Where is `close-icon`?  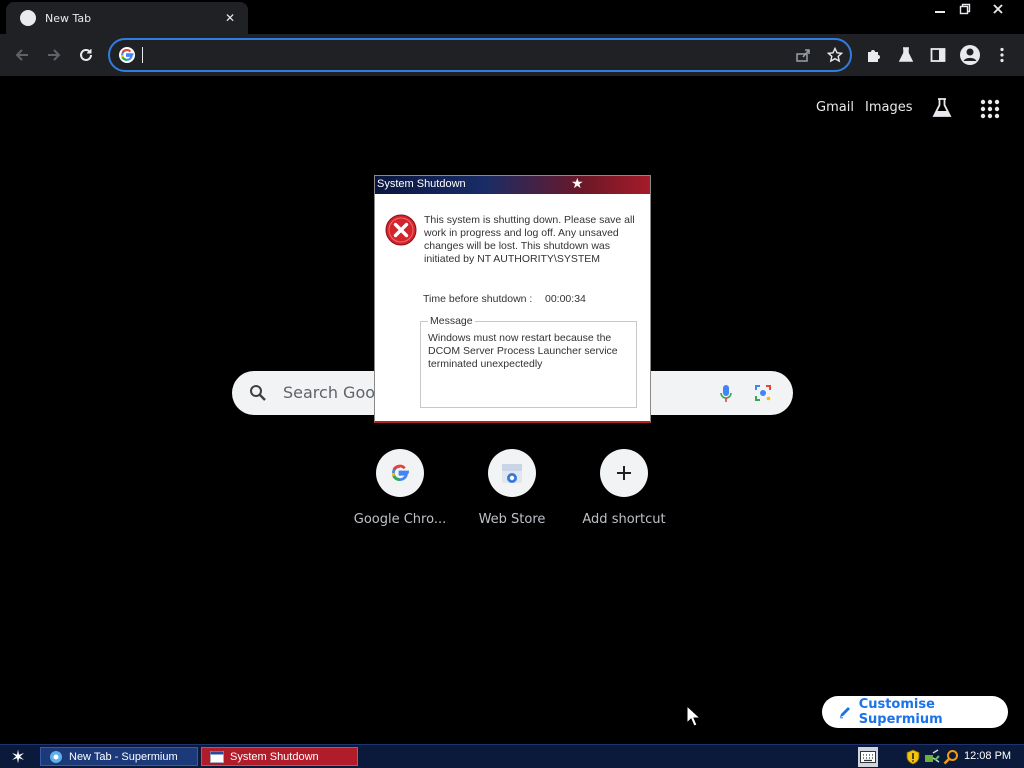
close-icon is located at coordinates (998, 9).